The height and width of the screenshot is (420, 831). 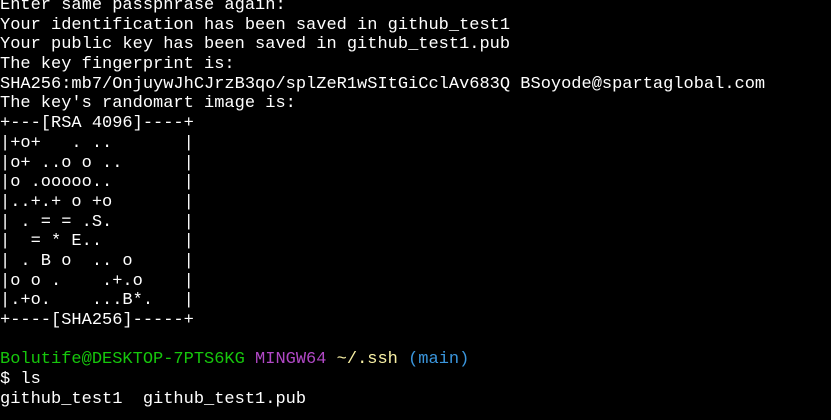 What do you see at coordinates (97, 222) in the screenshot?
I see `randomart-line: | . = = .S. |` at bounding box center [97, 222].